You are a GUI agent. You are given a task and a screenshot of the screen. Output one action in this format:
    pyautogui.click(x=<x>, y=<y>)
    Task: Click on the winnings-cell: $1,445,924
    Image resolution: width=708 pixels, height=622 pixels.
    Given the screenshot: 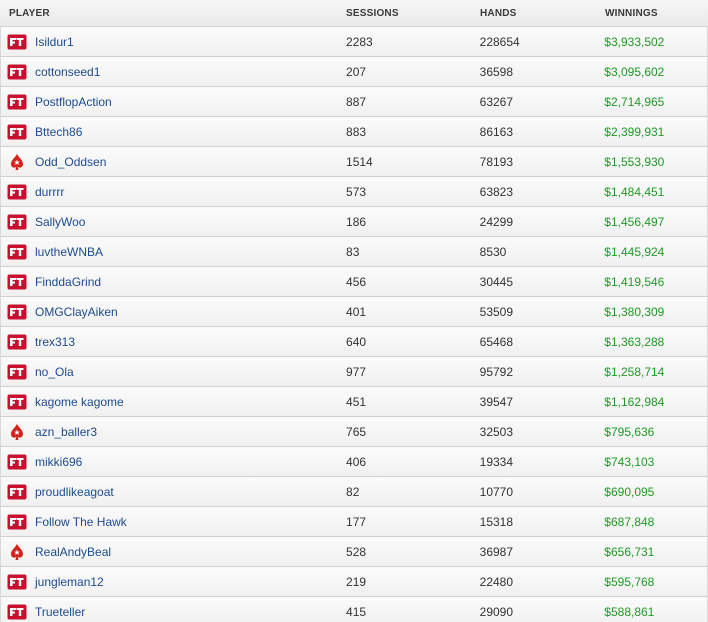 What is the action you would take?
    pyautogui.click(x=634, y=251)
    